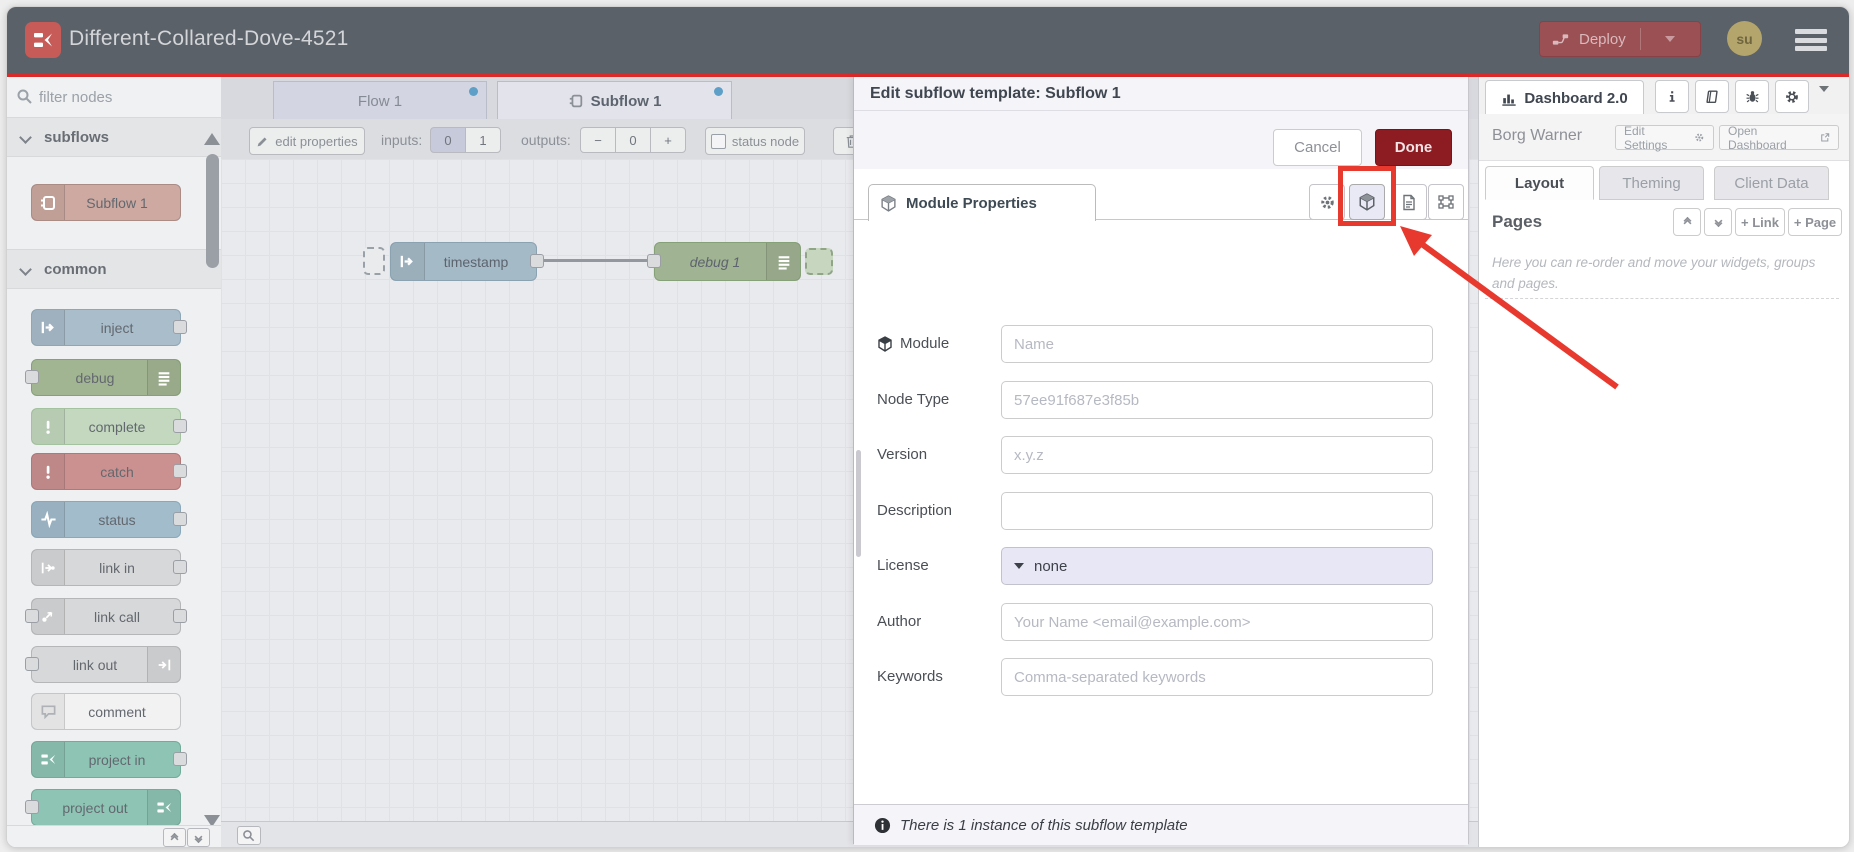 This screenshot has width=1854, height=852. What do you see at coordinates (48, 567) in the screenshot?
I see `link-in-icon` at bounding box center [48, 567].